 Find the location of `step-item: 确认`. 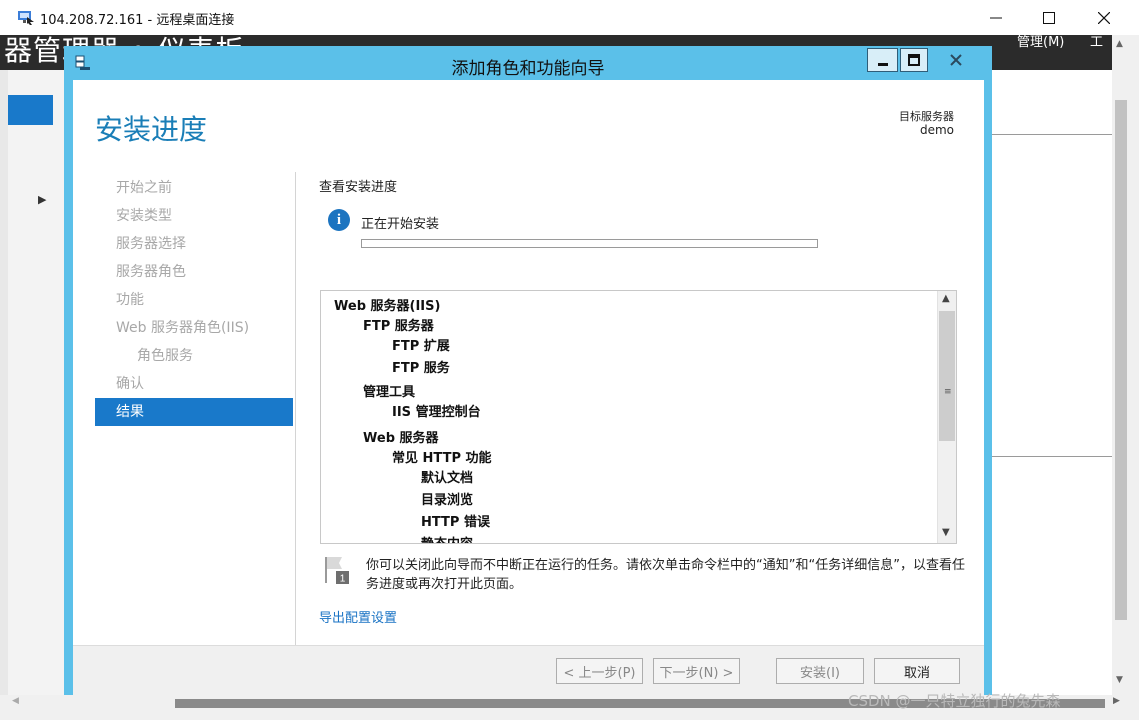

step-item: 确认 is located at coordinates (130, 384).